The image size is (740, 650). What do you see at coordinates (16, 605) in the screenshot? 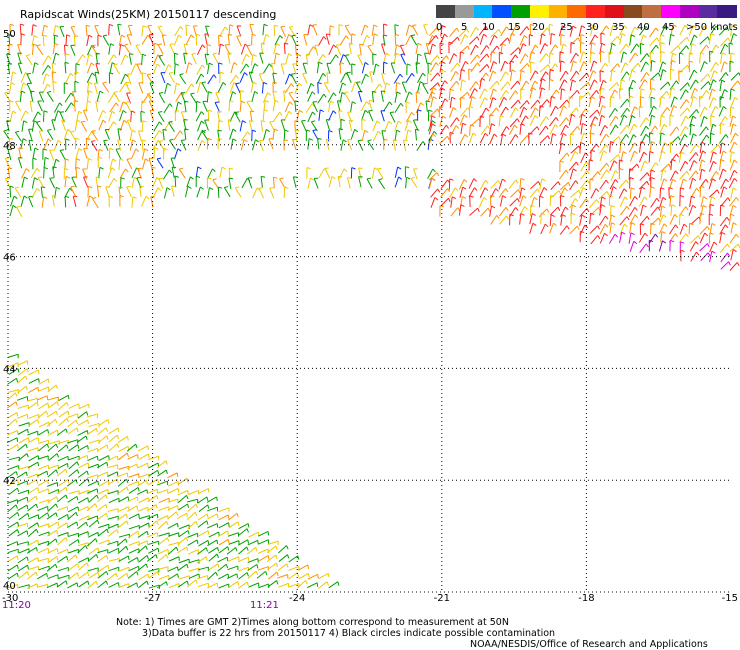
I see `time-label: 11:20` at bounding box center [16, 605].